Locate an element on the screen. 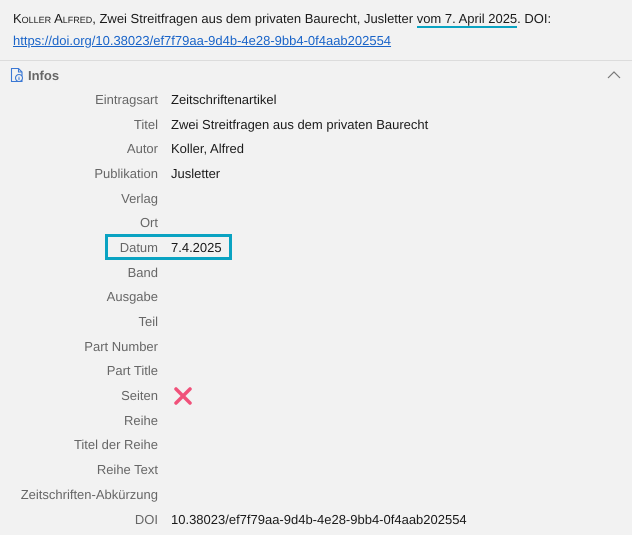 The width and height of the screenshot is (632, 535). field-label: Eintragsart is located at coordinates (126, 99).